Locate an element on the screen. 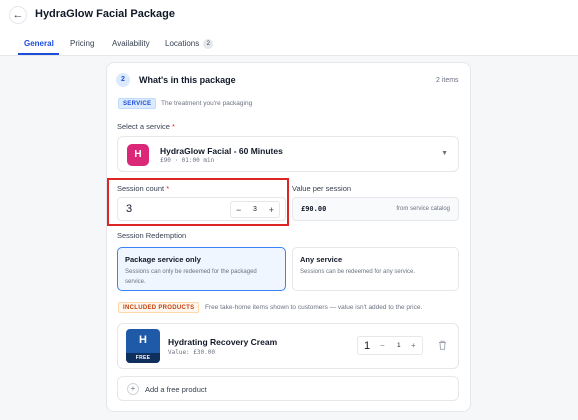  service-hint: The treatment you're packaging is located at coordinates (207, 103).